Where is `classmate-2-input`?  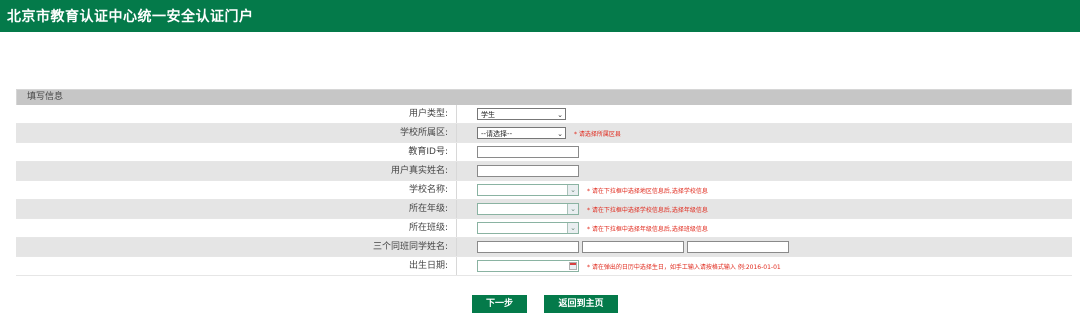
classmate-2-input is located at coordinates (633, 247).